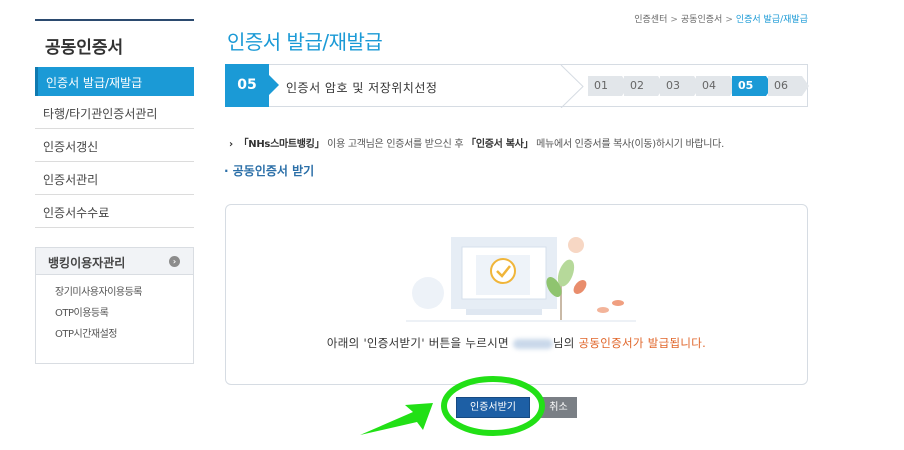 Image resolution: width=904 pixels, height=450 pixels. What do you see at coordinates (517, 86) in the screenshot?
I see `step-bar: 05 인증서 암호 및 저장위치선정 01 02 03 04 05 06` at bounding box center [517, 86].